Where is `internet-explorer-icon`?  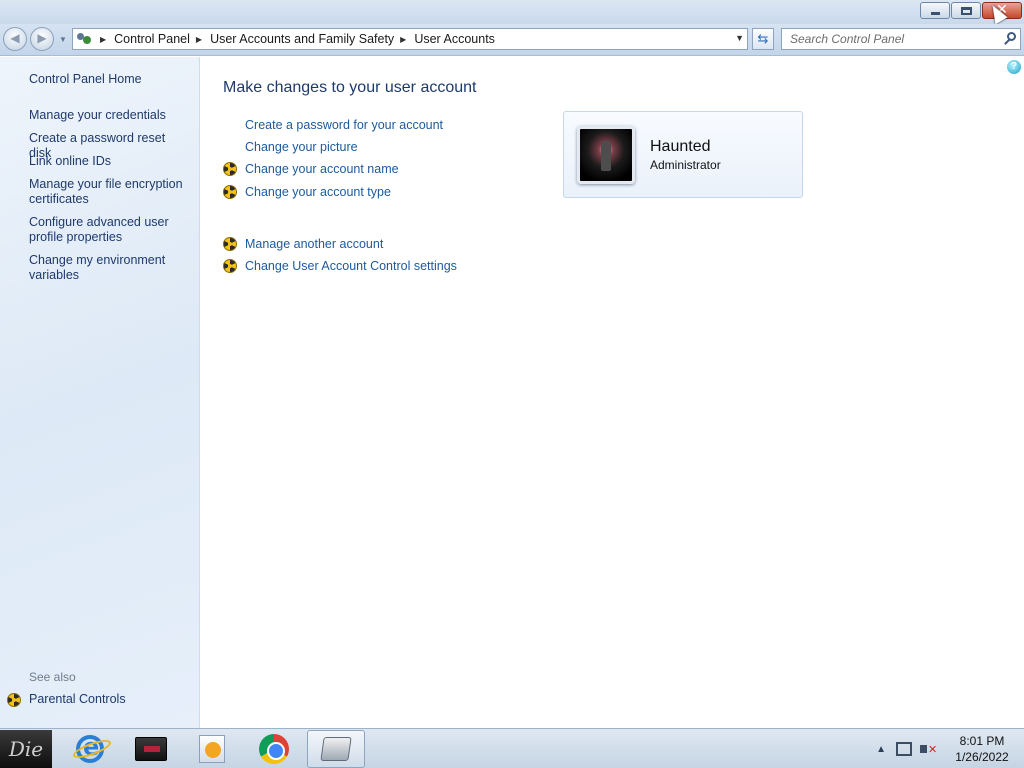 internet-explorer-icon is located at coordinates (90, 748).